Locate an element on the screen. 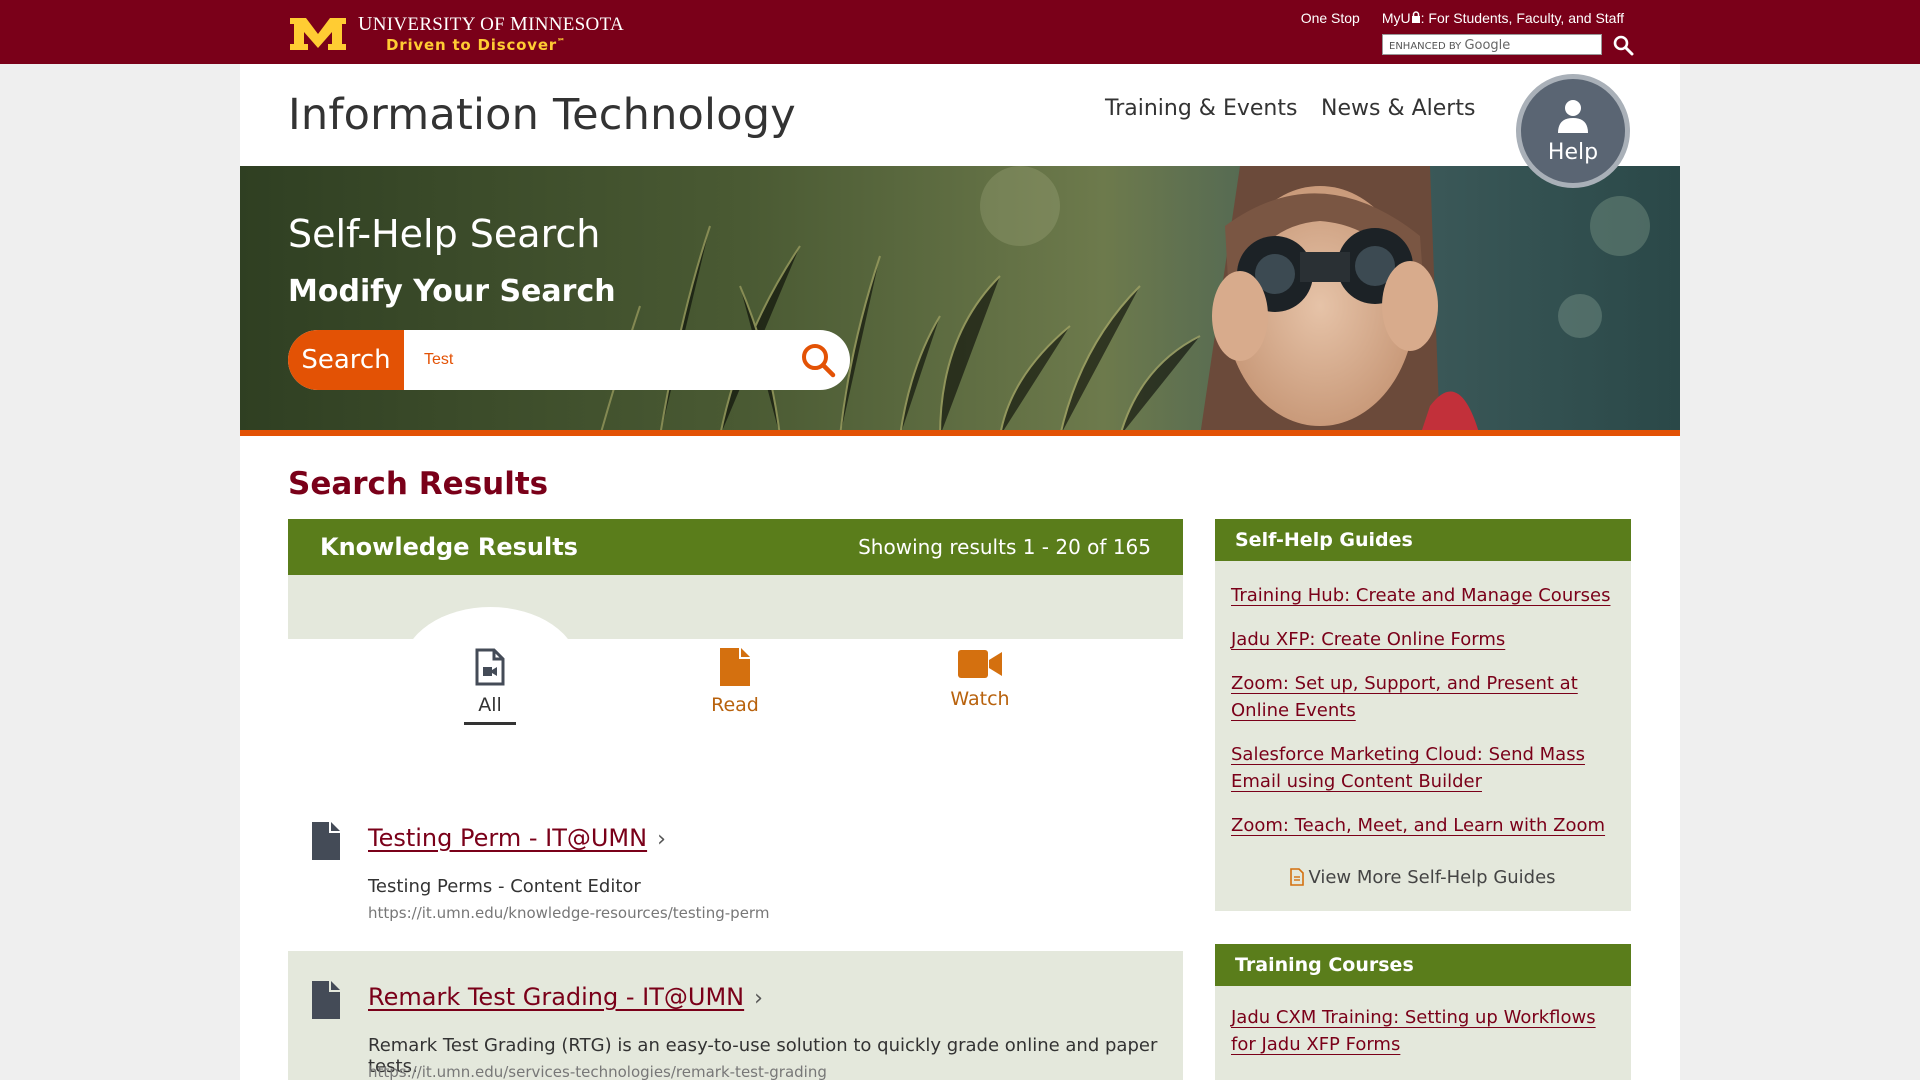 The width and height of the screenshot is (1920, 1080). result-title-link: Remark Test Grading - IT@UMN › is located at coordinates (565, 997).